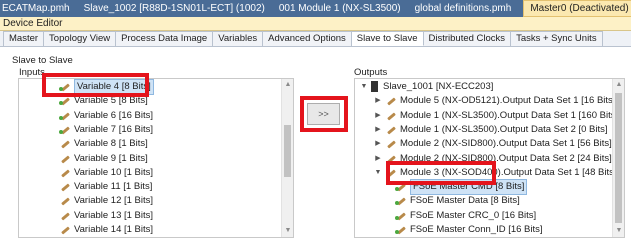  What do you see at coordinates (441, 173) in the screenshot?
I see `highlight-box-output` at bounding box center [441, 173].